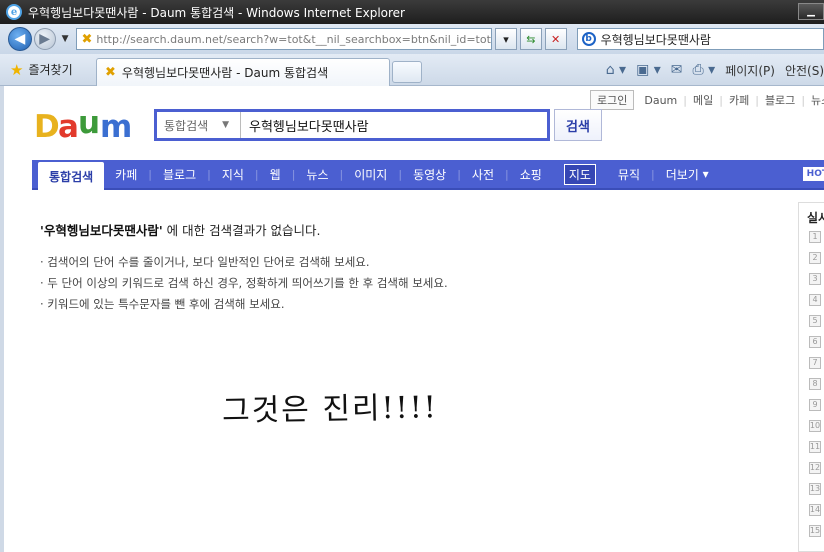  I want to click on window-controls: ▁, so click(810, 11).